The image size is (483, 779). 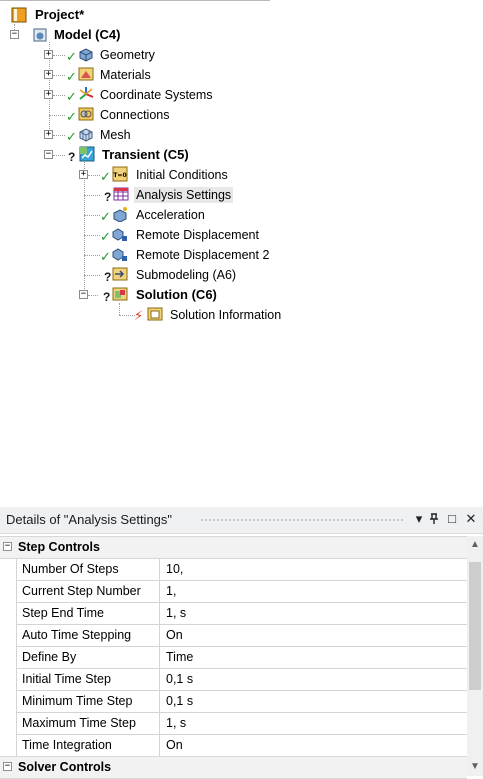 What do you see at coordinates (176, 294) in the screenshot?
I see `tree-label: Solution (C6)` at bounding box center [176, 294].